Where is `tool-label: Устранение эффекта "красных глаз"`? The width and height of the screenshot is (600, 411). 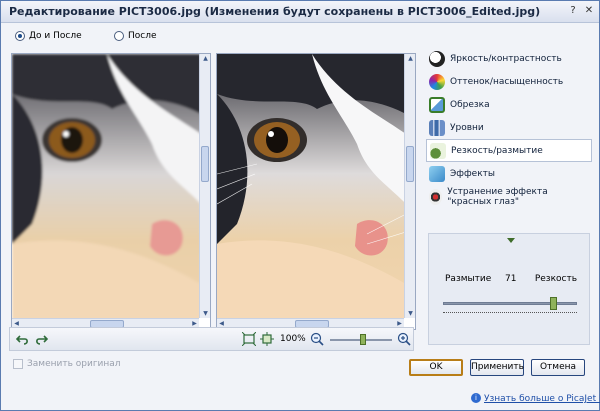
tool-label: Устранение эффекта "красных глаз" is located at coordinates (497, 196).